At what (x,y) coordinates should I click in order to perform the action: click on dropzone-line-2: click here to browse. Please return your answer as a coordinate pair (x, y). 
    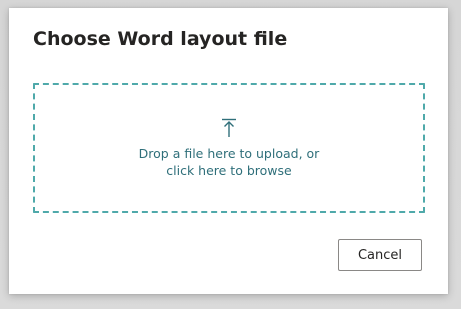
    Looking at the image, I should click on (229, 170).